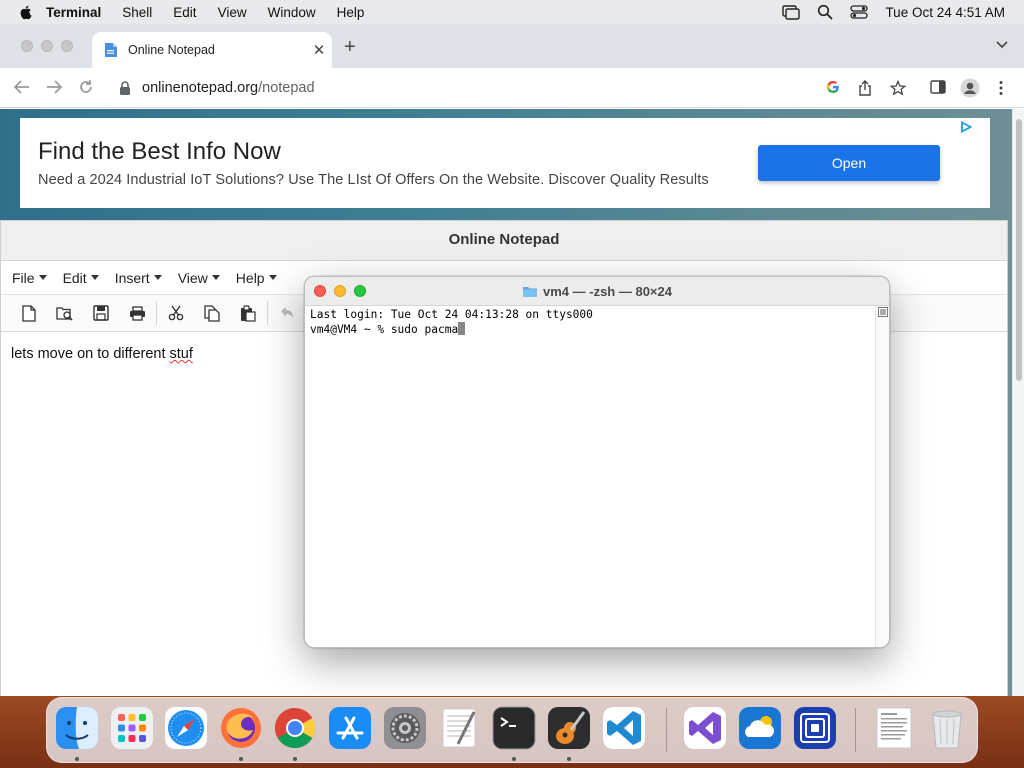 Image resolution: width=1024 pixels, height=768 pixels. I want to click on terminal-close-button, so click(320, 291).